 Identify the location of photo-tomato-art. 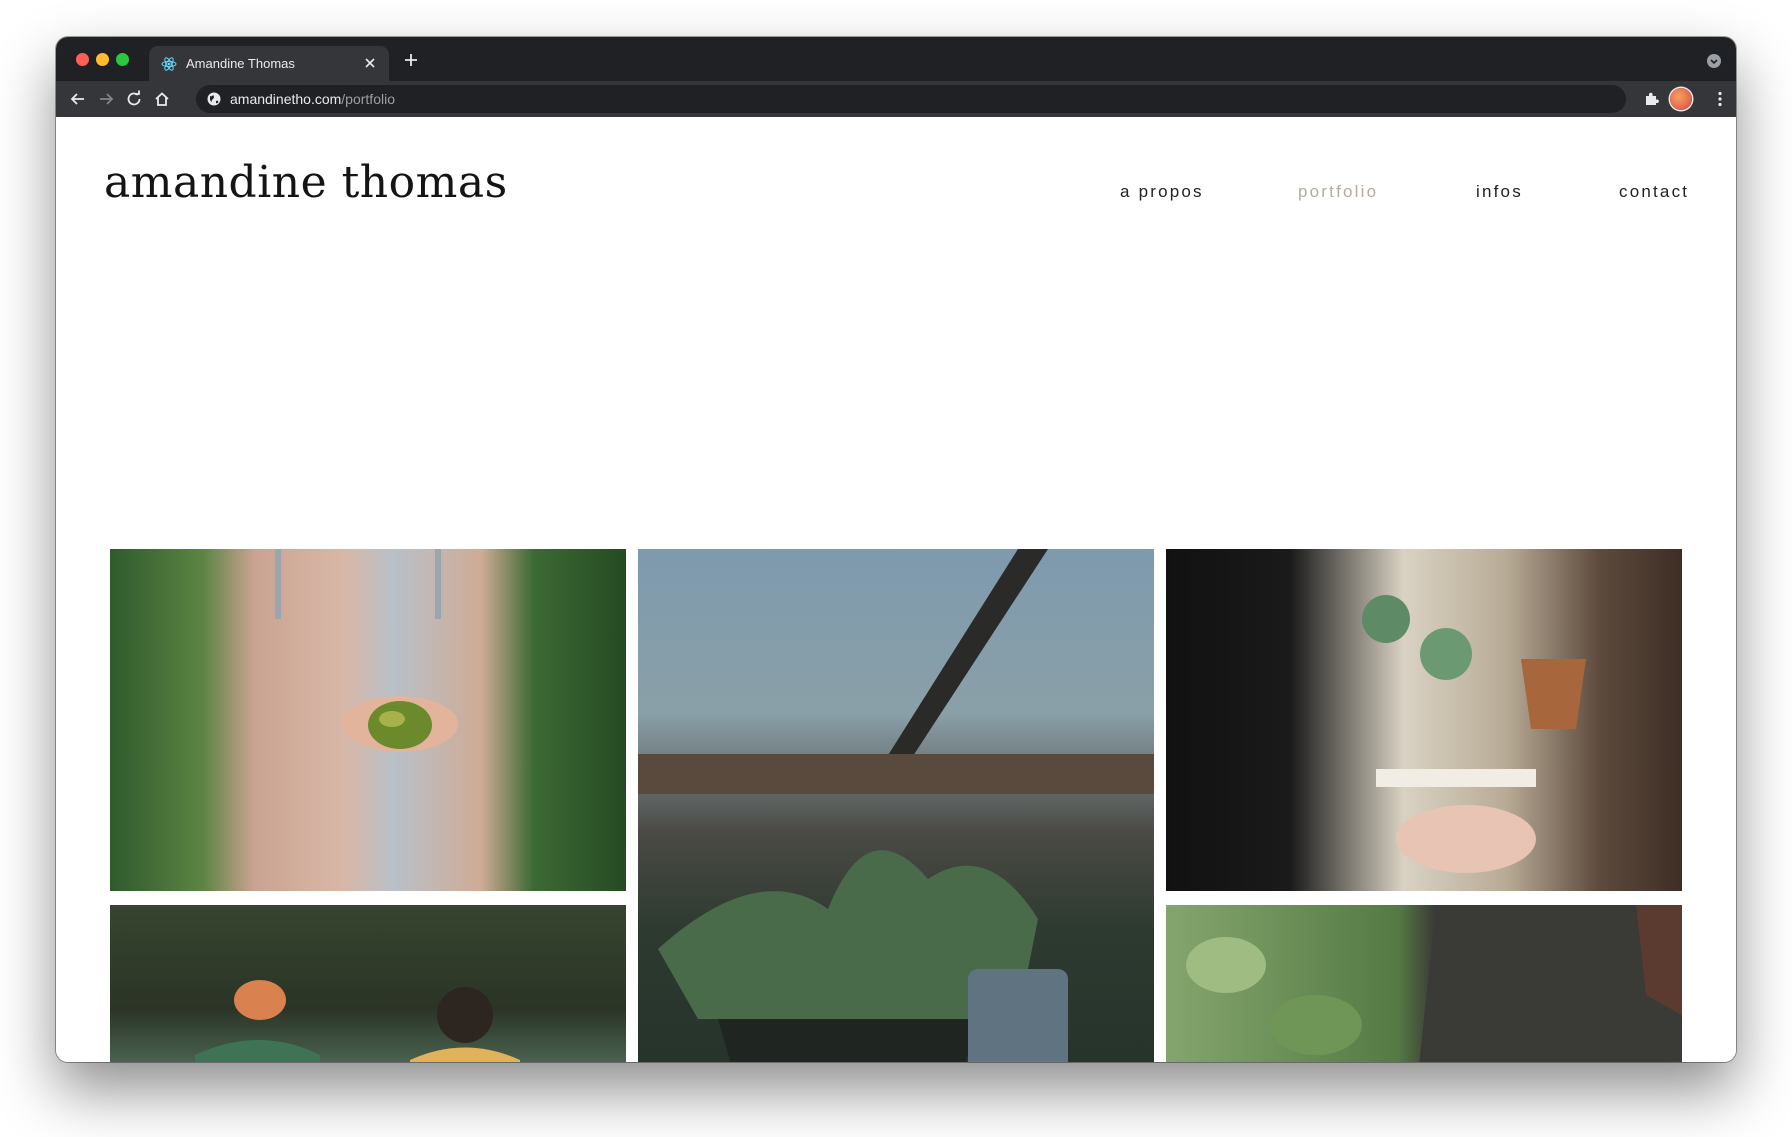
(366, 650).